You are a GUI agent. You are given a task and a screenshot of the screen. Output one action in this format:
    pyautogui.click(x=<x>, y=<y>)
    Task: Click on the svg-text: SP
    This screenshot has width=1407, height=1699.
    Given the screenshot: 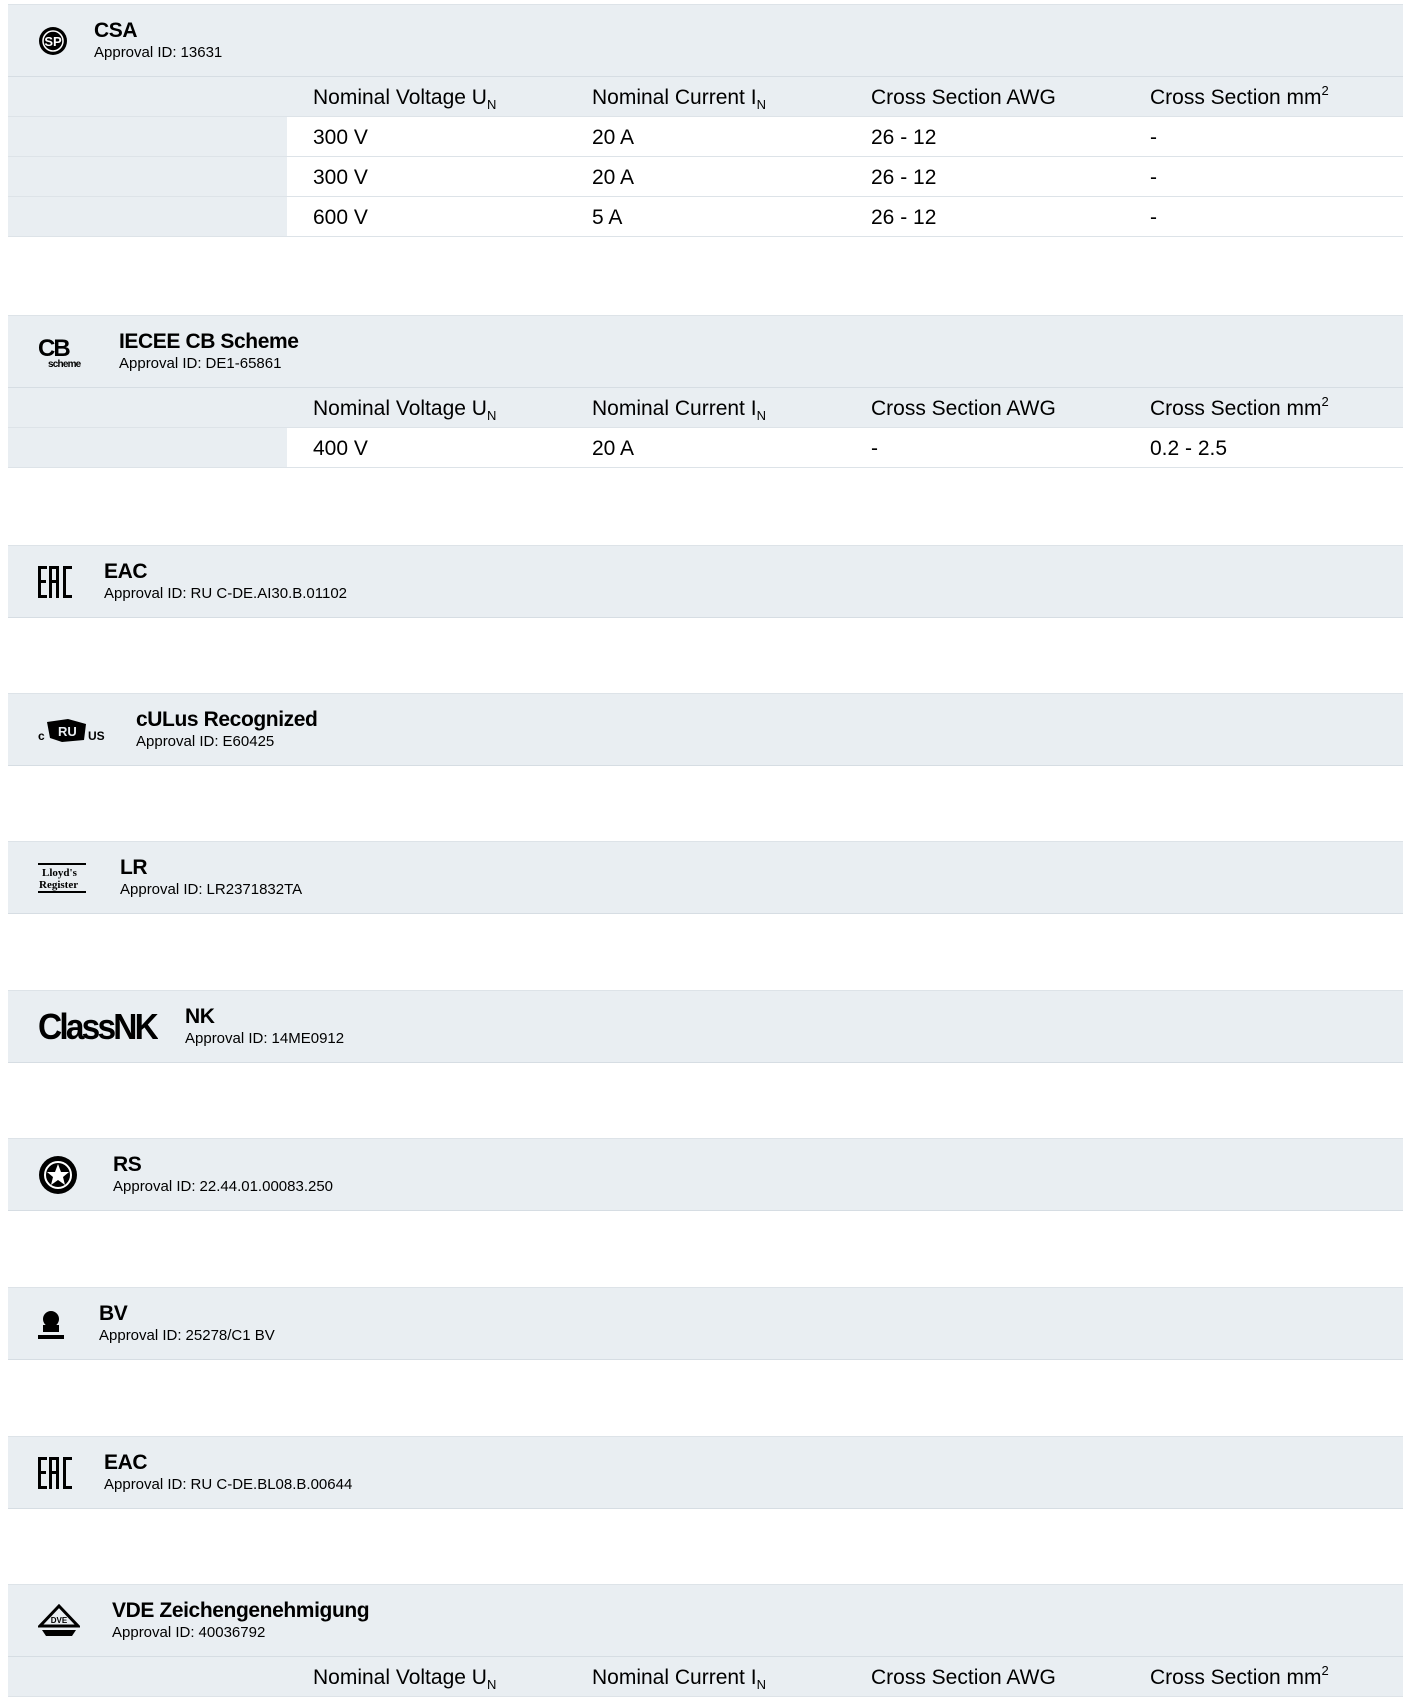 What is the action you would take?
    pyautogui.click(x=53, y=41)
    